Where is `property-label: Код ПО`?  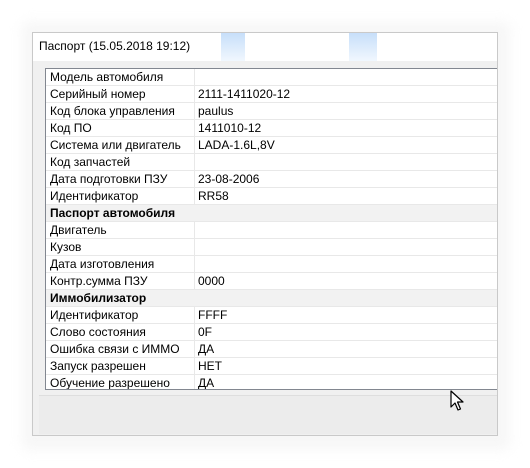
property-label: Код ПО is located at coordinates (71, 128).